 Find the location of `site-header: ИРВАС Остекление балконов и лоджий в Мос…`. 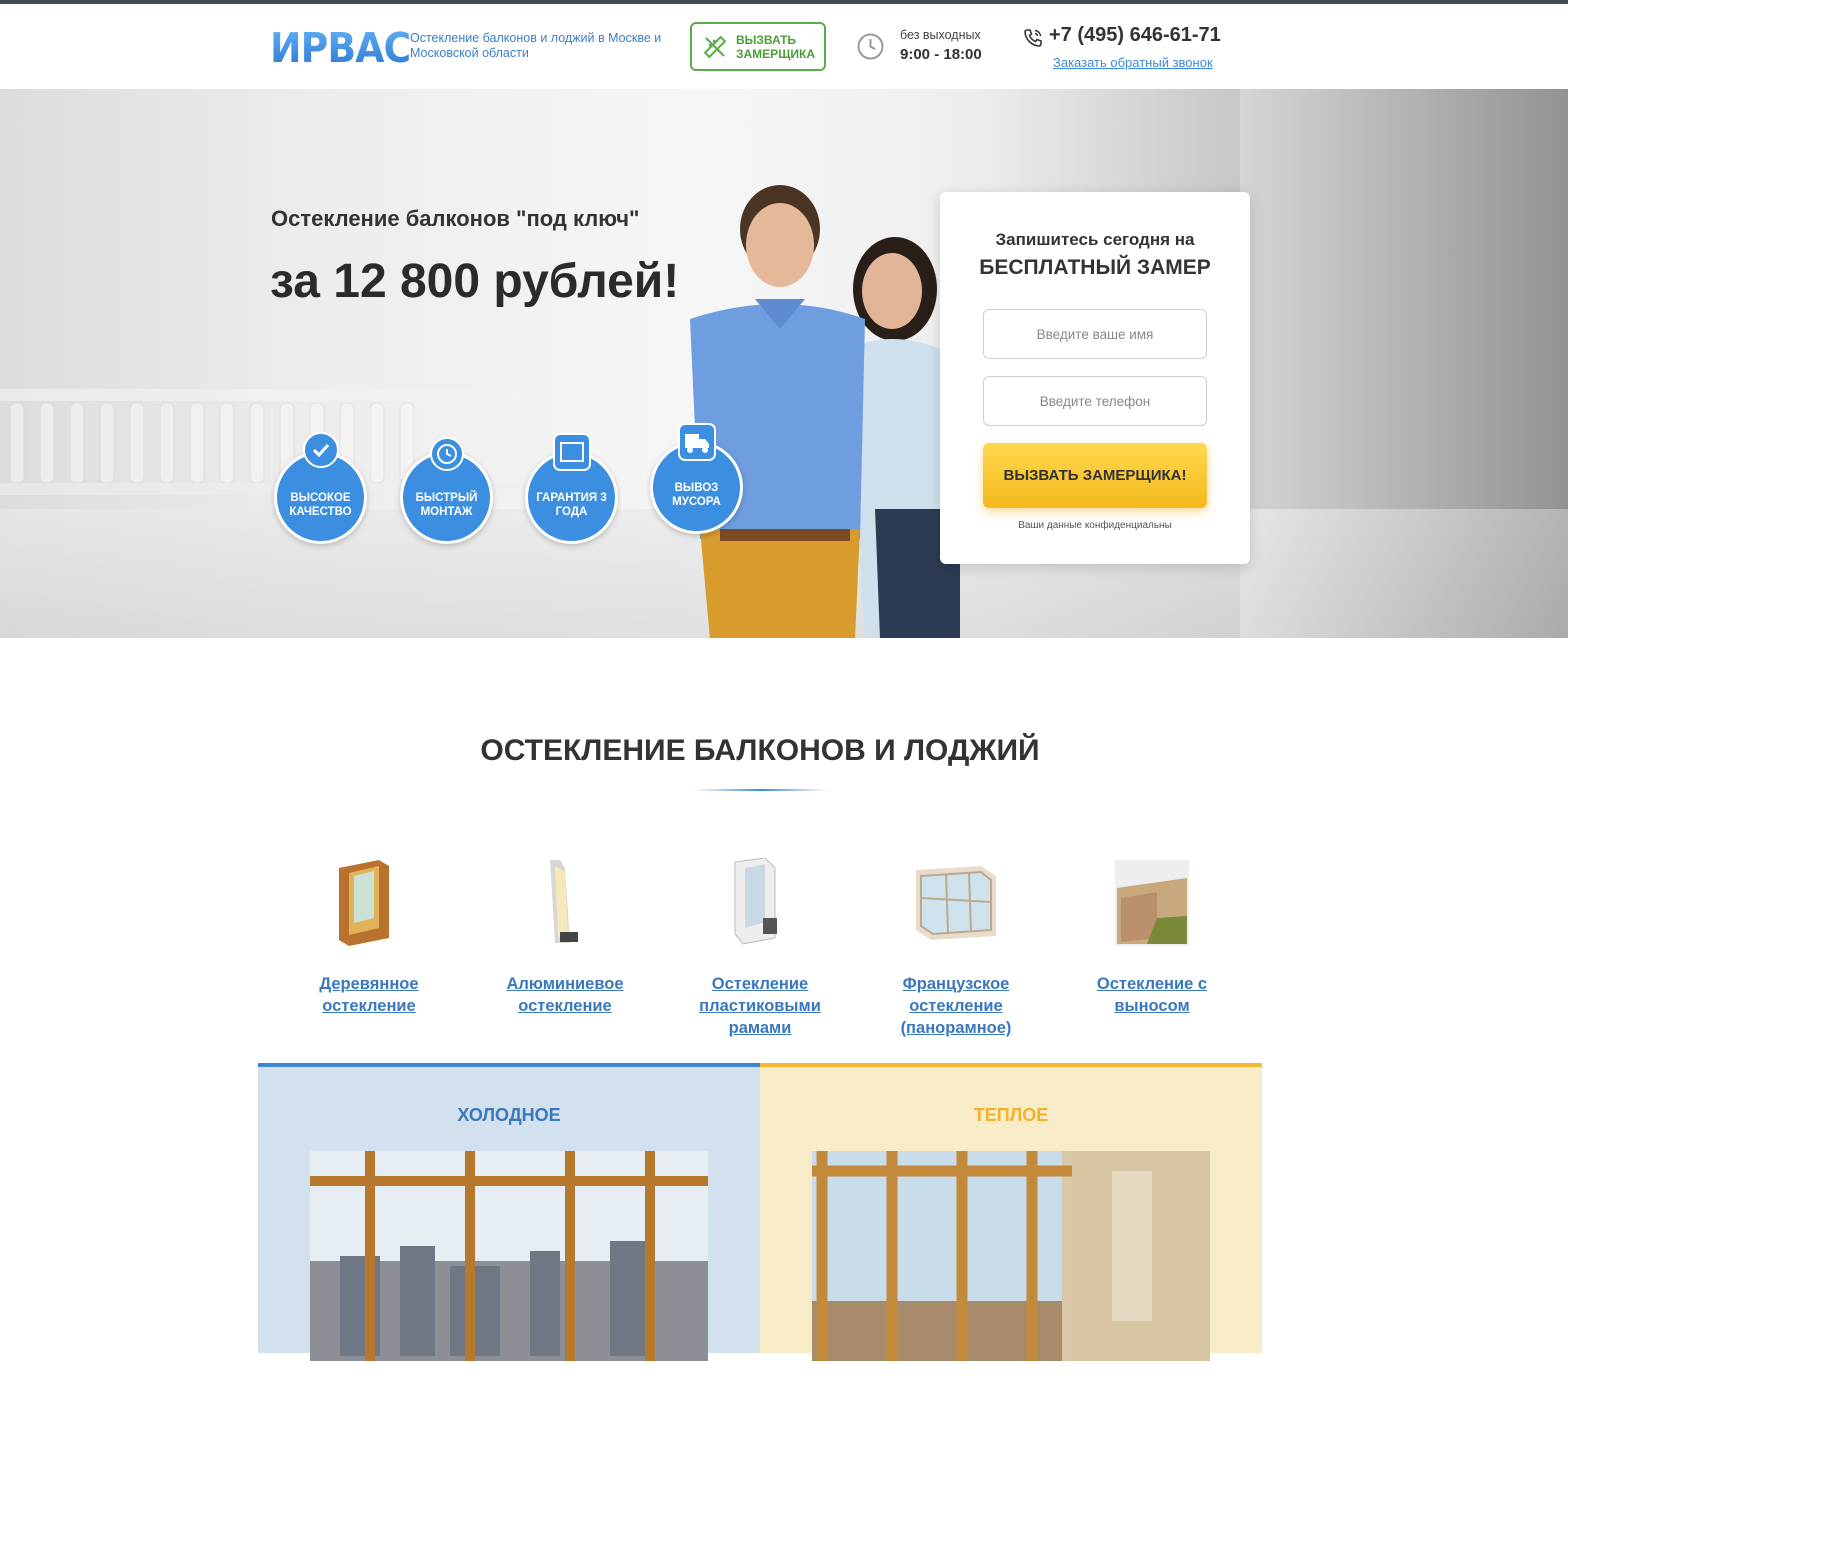

site-header: ИРВАС Остекление балконов и лоджий в Мос… is located at coordinates (784, 46).